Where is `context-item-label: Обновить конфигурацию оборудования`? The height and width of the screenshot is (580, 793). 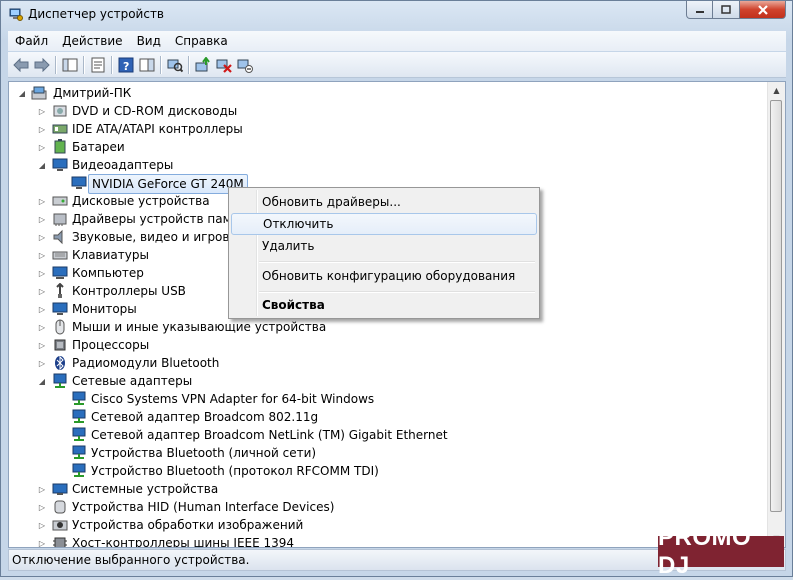
context-item-label: Обновить конфигурацию оборудования is located at coordinates (389, 276).